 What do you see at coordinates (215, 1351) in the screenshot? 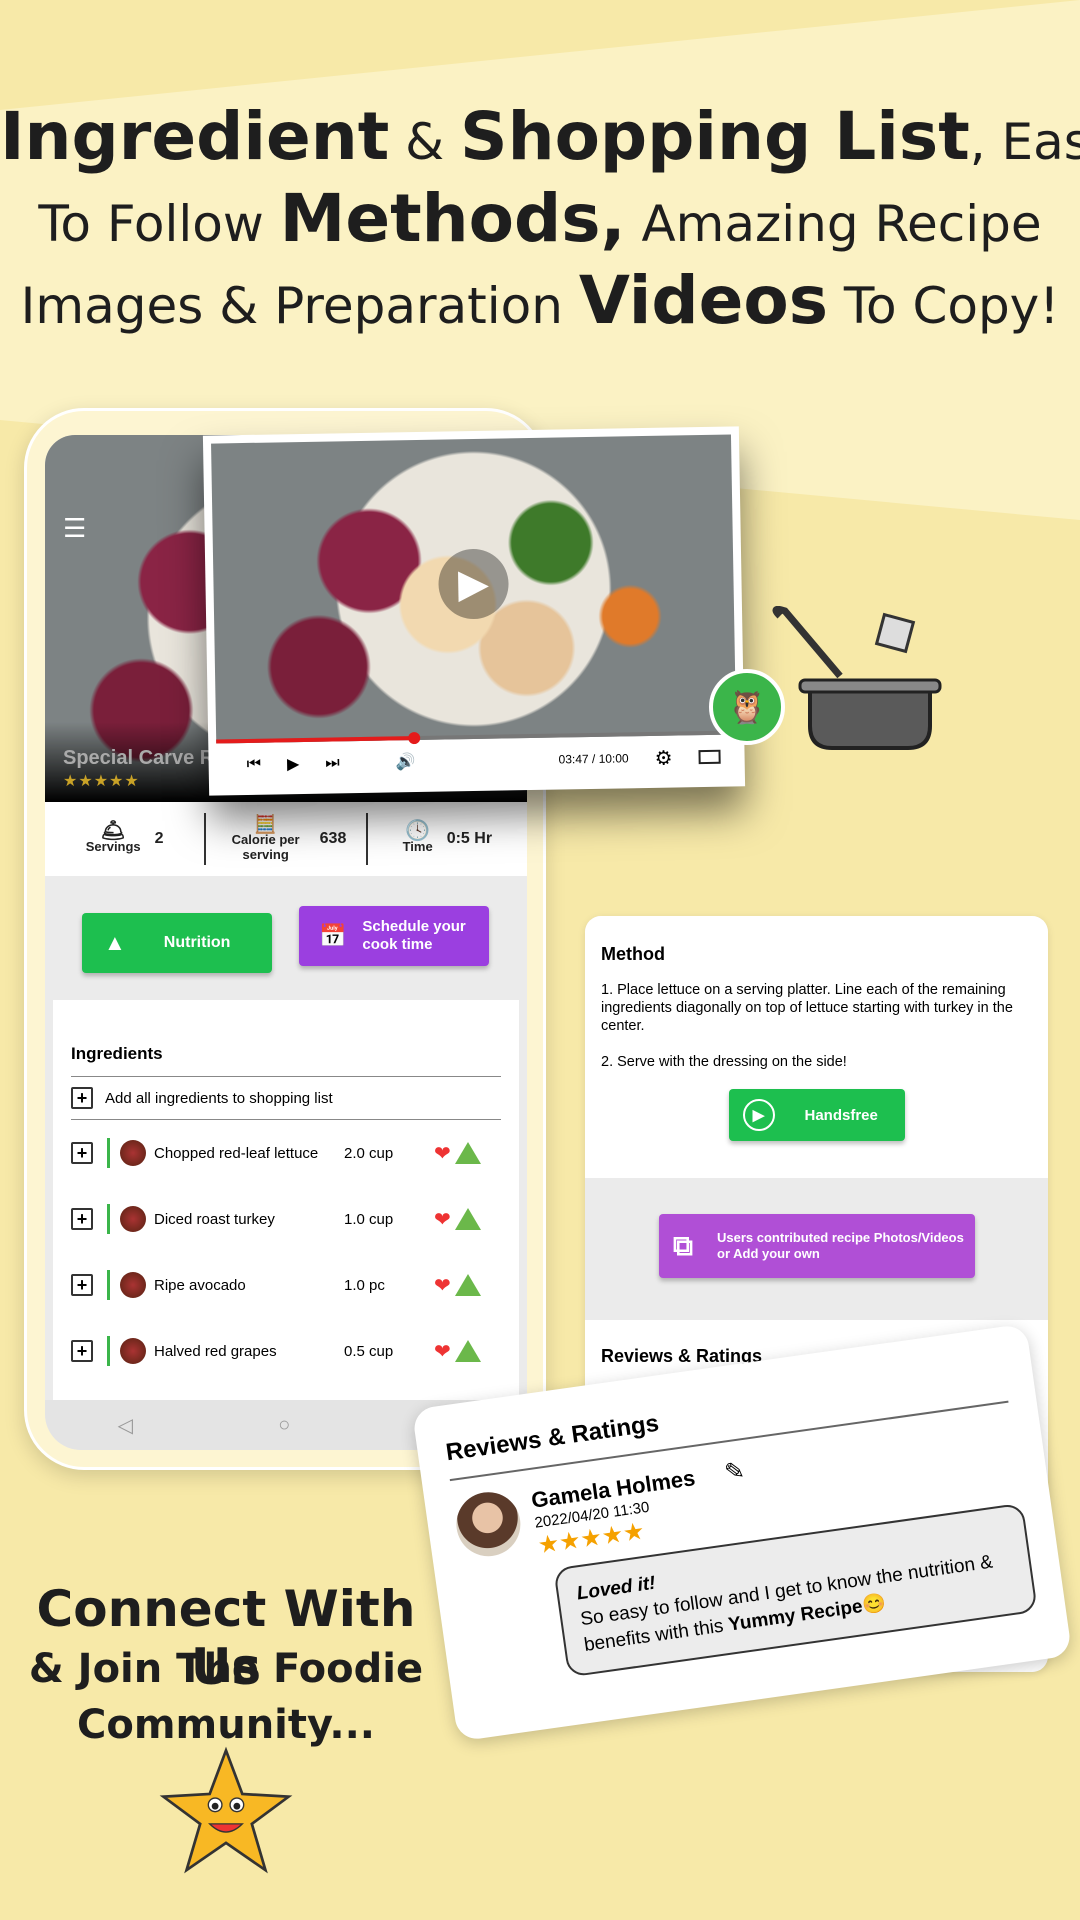
I see `ingredient-name: Halved red grapes` at bounding box center [215, 1351].